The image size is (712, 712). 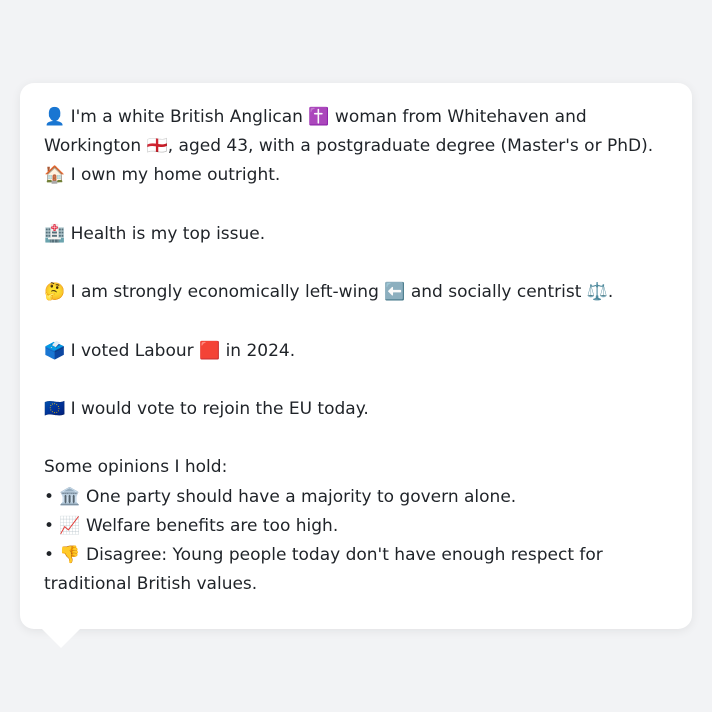 What do you see at coordinates (206, 408) in the screenshot?
I see `eu-paragraph: 🇪🇺 I would vote to rejoin the EU today.` at bounding box center [206, 408].